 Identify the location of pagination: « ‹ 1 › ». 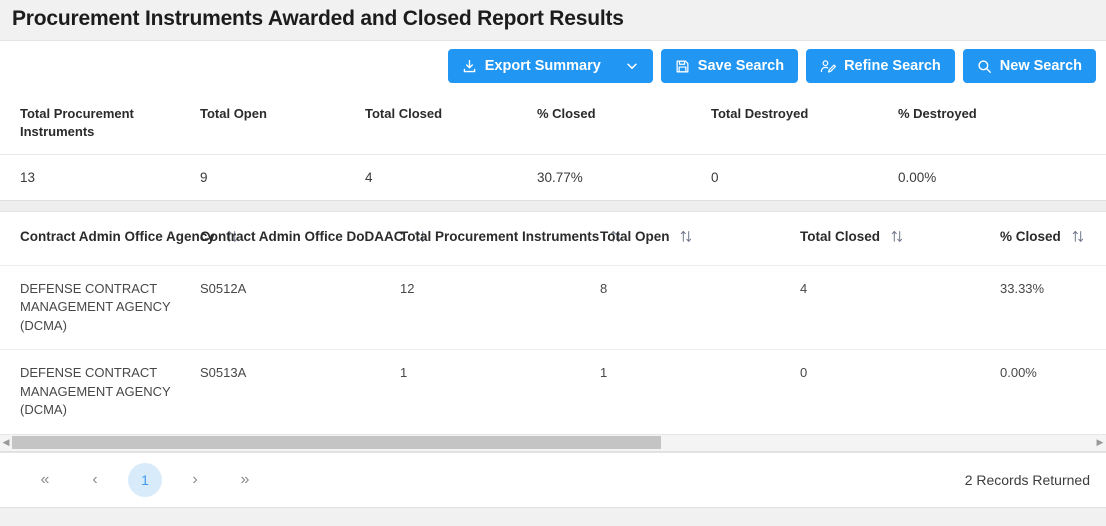
(145, 479).